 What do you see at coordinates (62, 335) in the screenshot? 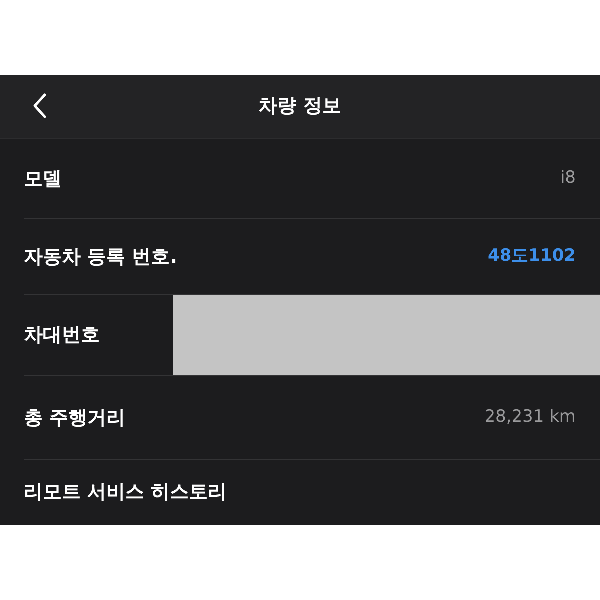
I see `row-label: 차대번호` at bounding box center [62, 335].